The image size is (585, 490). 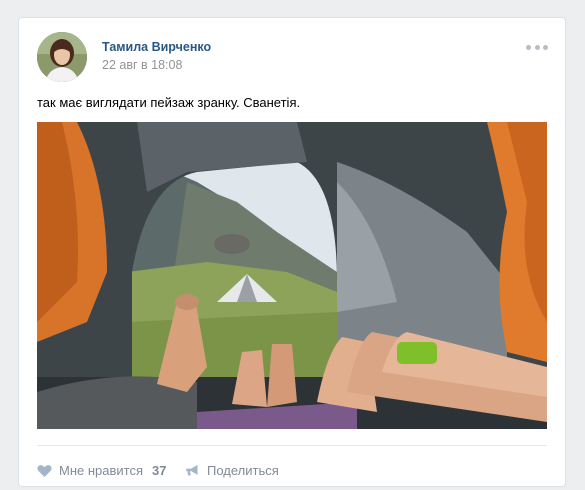 What do you see at coordinates (62, 57) in the screenshot?
I see `avatar` at bounding box center [62, 57].